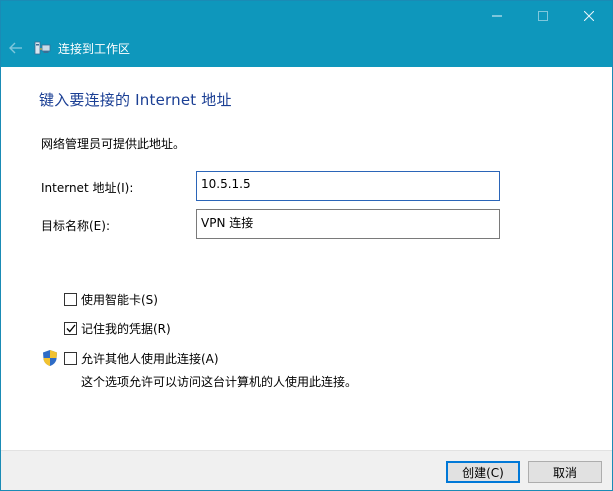 This screenshot has width=613, height=491. I want to click on remember-credentials-label: 记住我的凭据(R), so click(126, 329).